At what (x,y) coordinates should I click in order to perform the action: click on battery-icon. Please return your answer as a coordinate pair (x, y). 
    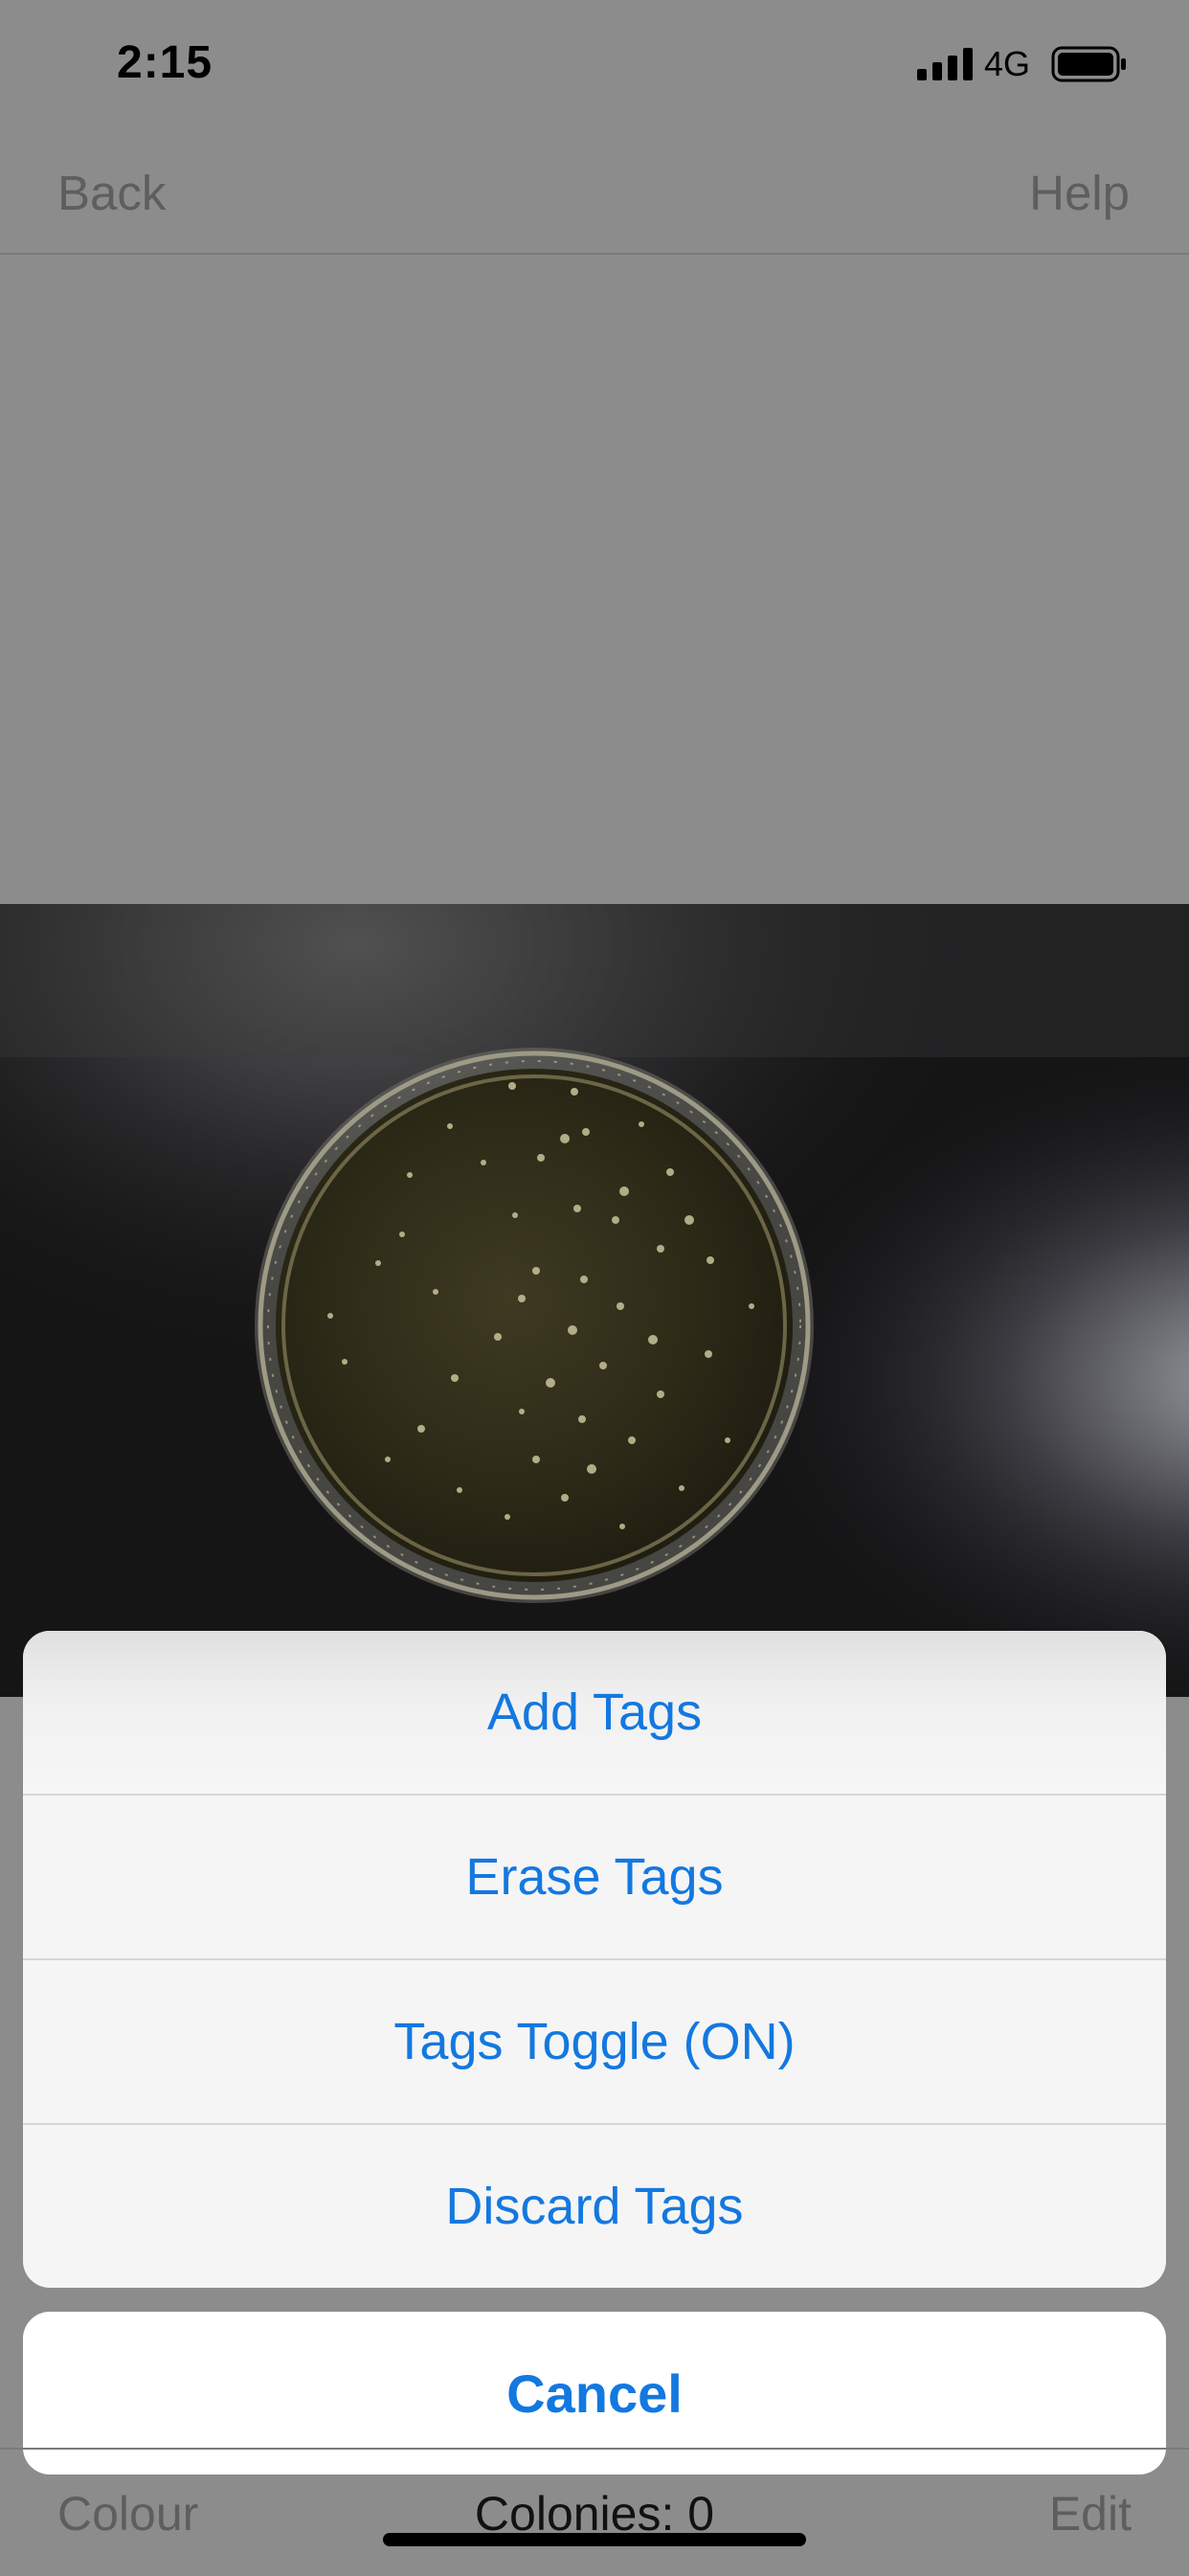
    Looking at the image, I should click on (1088, 64).